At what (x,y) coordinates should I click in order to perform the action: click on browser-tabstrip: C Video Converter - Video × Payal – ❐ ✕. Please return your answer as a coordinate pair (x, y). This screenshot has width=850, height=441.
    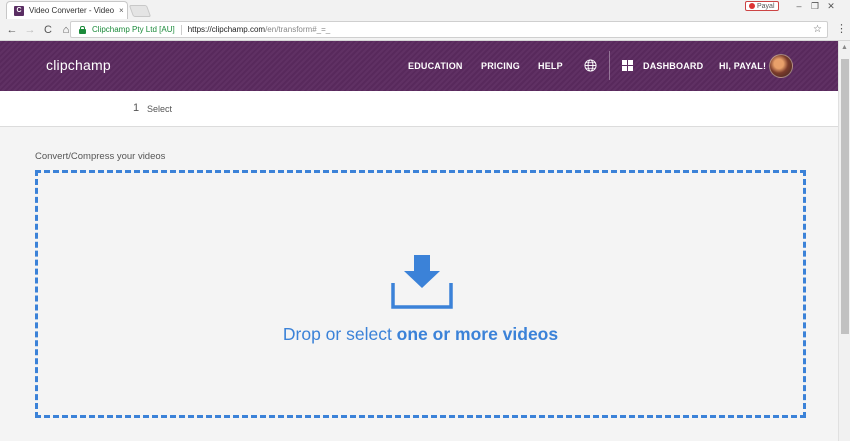
    Looking at the image, I should click on (425, 9).